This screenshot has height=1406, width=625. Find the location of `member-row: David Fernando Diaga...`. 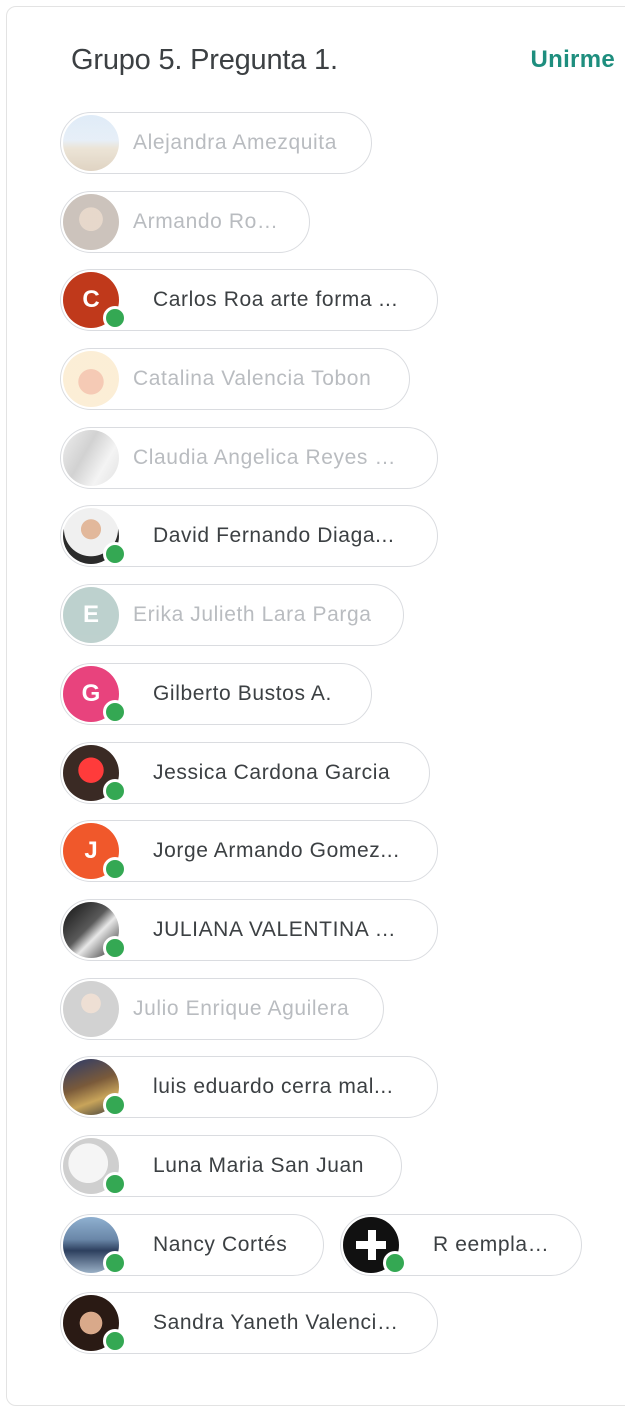

member-row: David Fernando Diaga... is located at coordinates (330, 537).